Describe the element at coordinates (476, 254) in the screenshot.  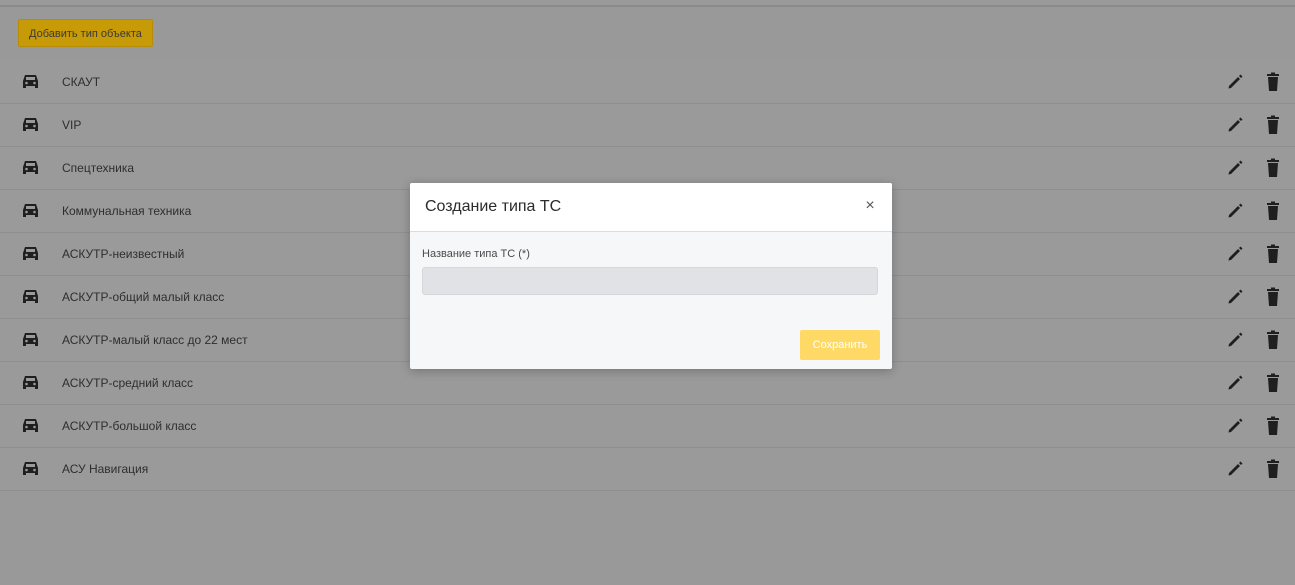
I see `type-name-label: Название типа ТС (*)` at that location.